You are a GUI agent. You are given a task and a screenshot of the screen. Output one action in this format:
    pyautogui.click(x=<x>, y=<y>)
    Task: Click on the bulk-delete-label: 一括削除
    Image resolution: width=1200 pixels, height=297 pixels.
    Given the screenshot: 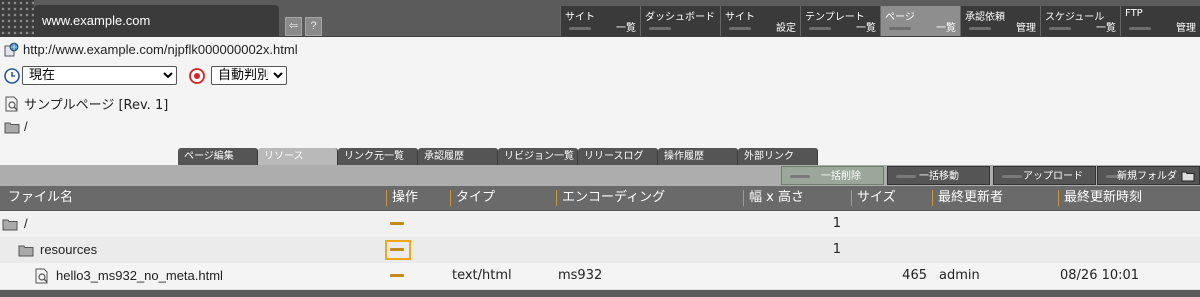 What is the action you would take?
    pyautogui.click(x=841, y=176)
    